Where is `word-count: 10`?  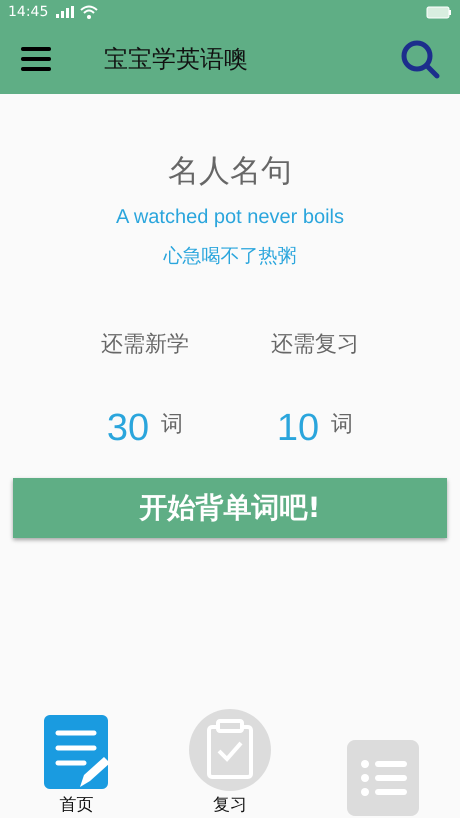 word-count: 10 is located at coordinates (298, 428).